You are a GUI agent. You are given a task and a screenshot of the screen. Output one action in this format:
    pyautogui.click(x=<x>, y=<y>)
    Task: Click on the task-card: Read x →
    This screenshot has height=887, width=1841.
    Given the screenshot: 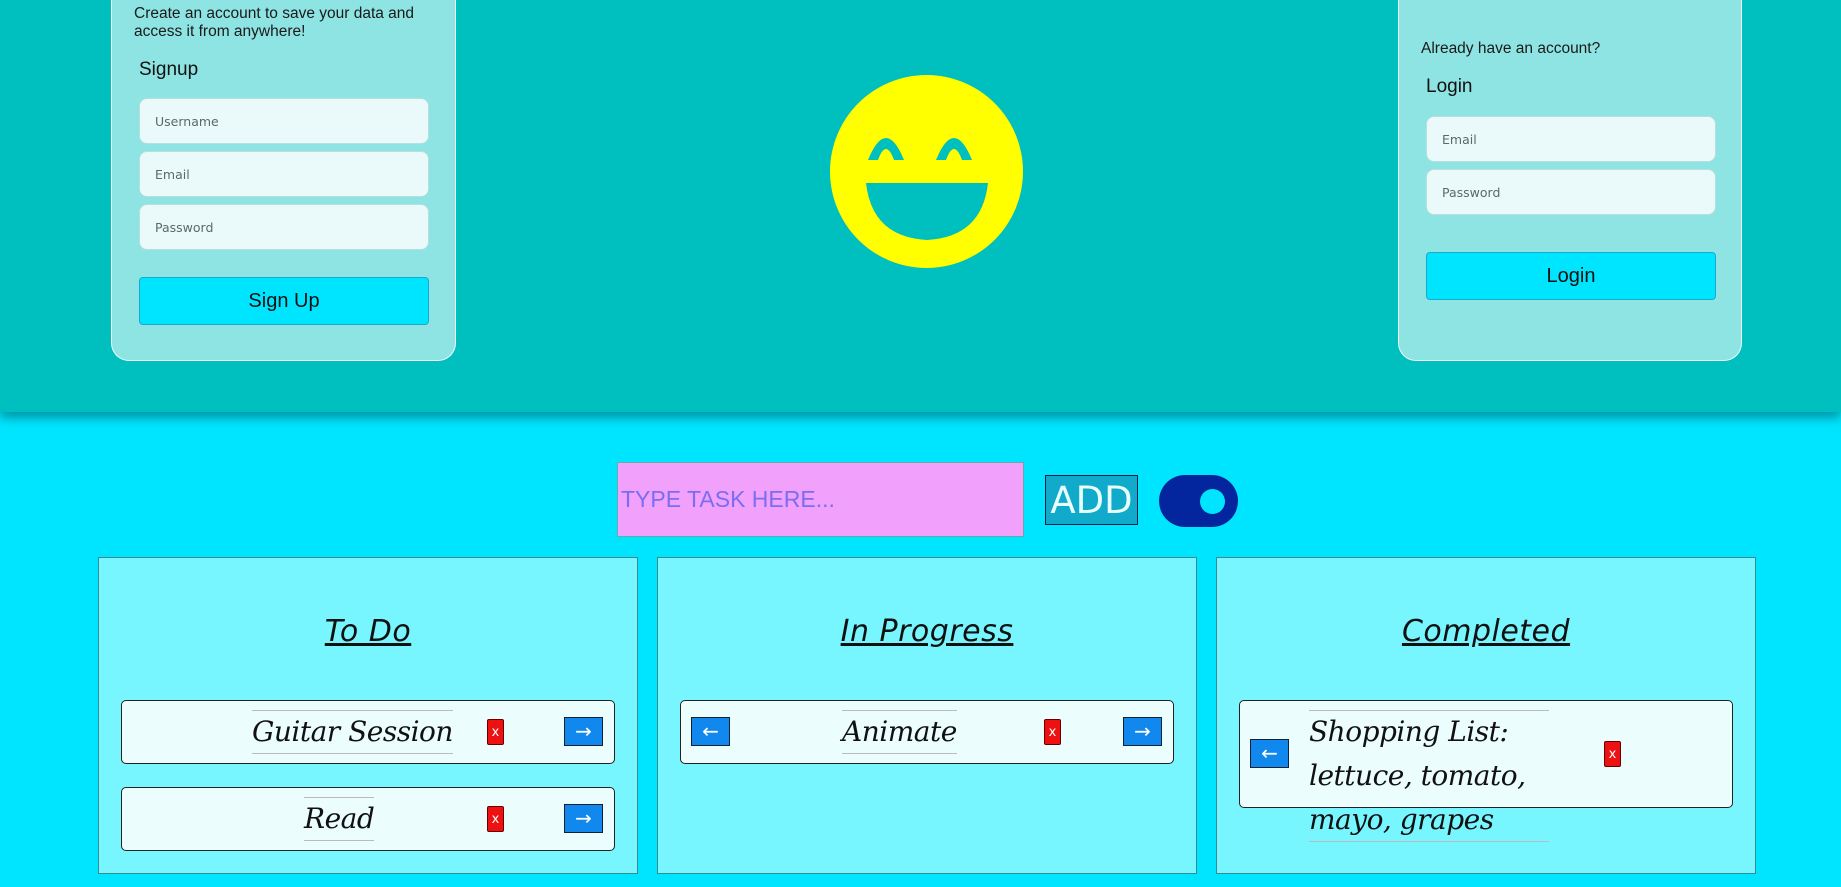 What is the action you would take?
    pyautogui.click(x=368, y=819)
    